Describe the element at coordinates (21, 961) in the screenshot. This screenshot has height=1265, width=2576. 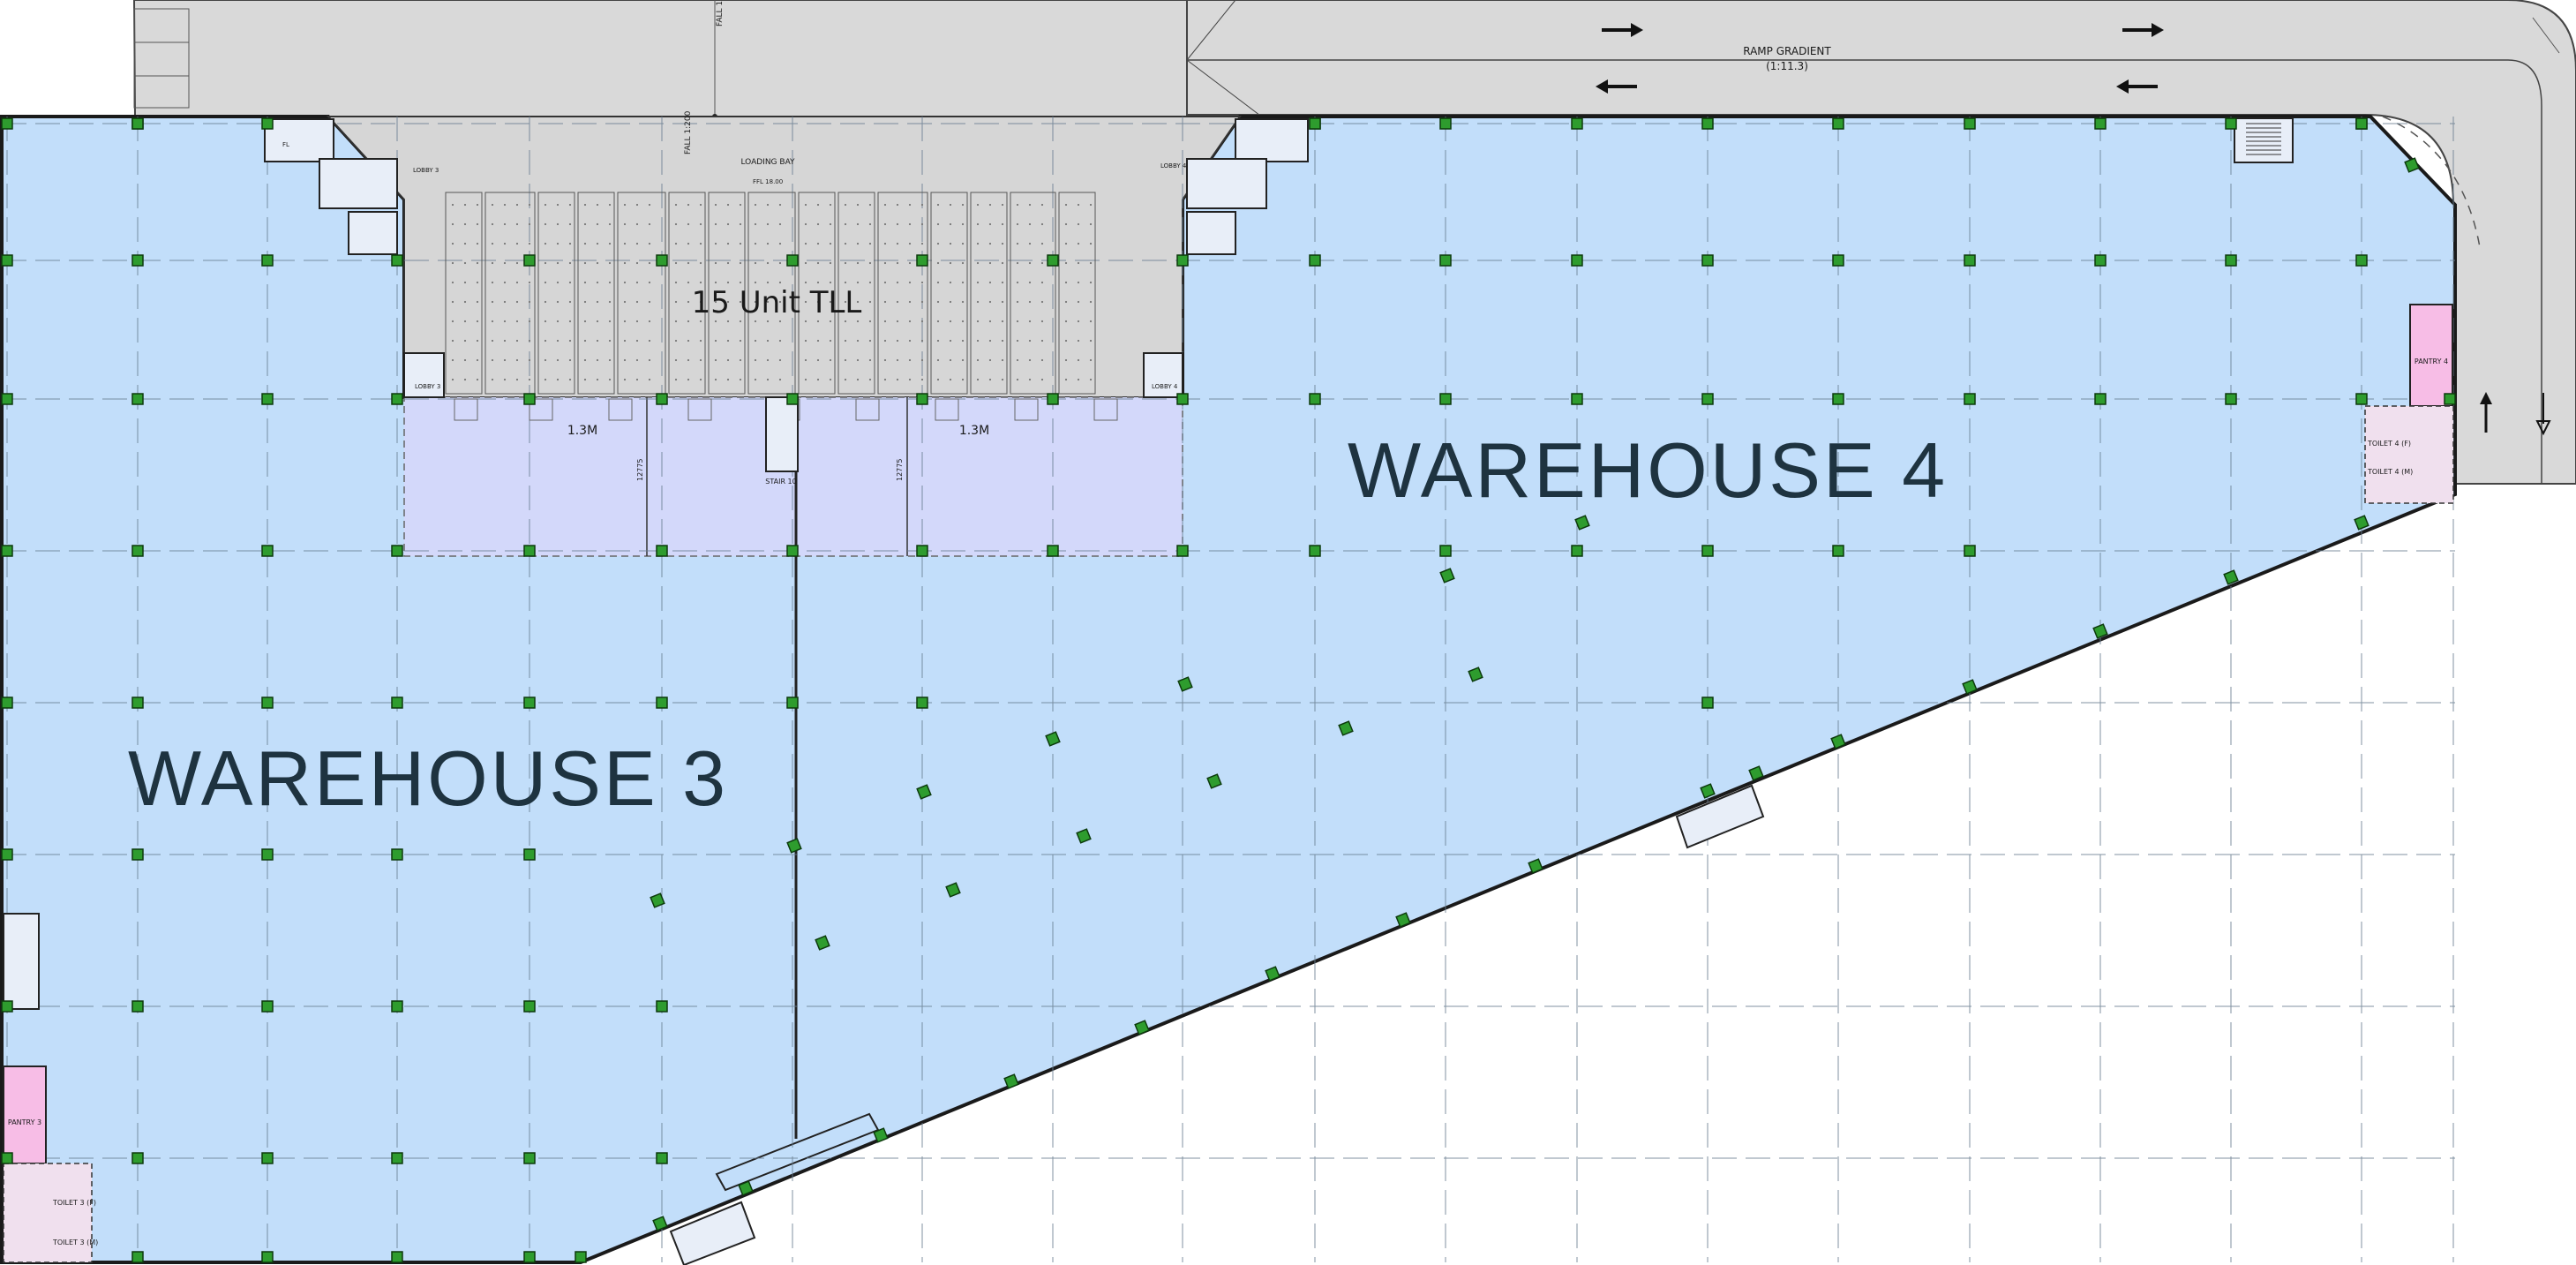
I see `stair-core-left-wall` at that location.